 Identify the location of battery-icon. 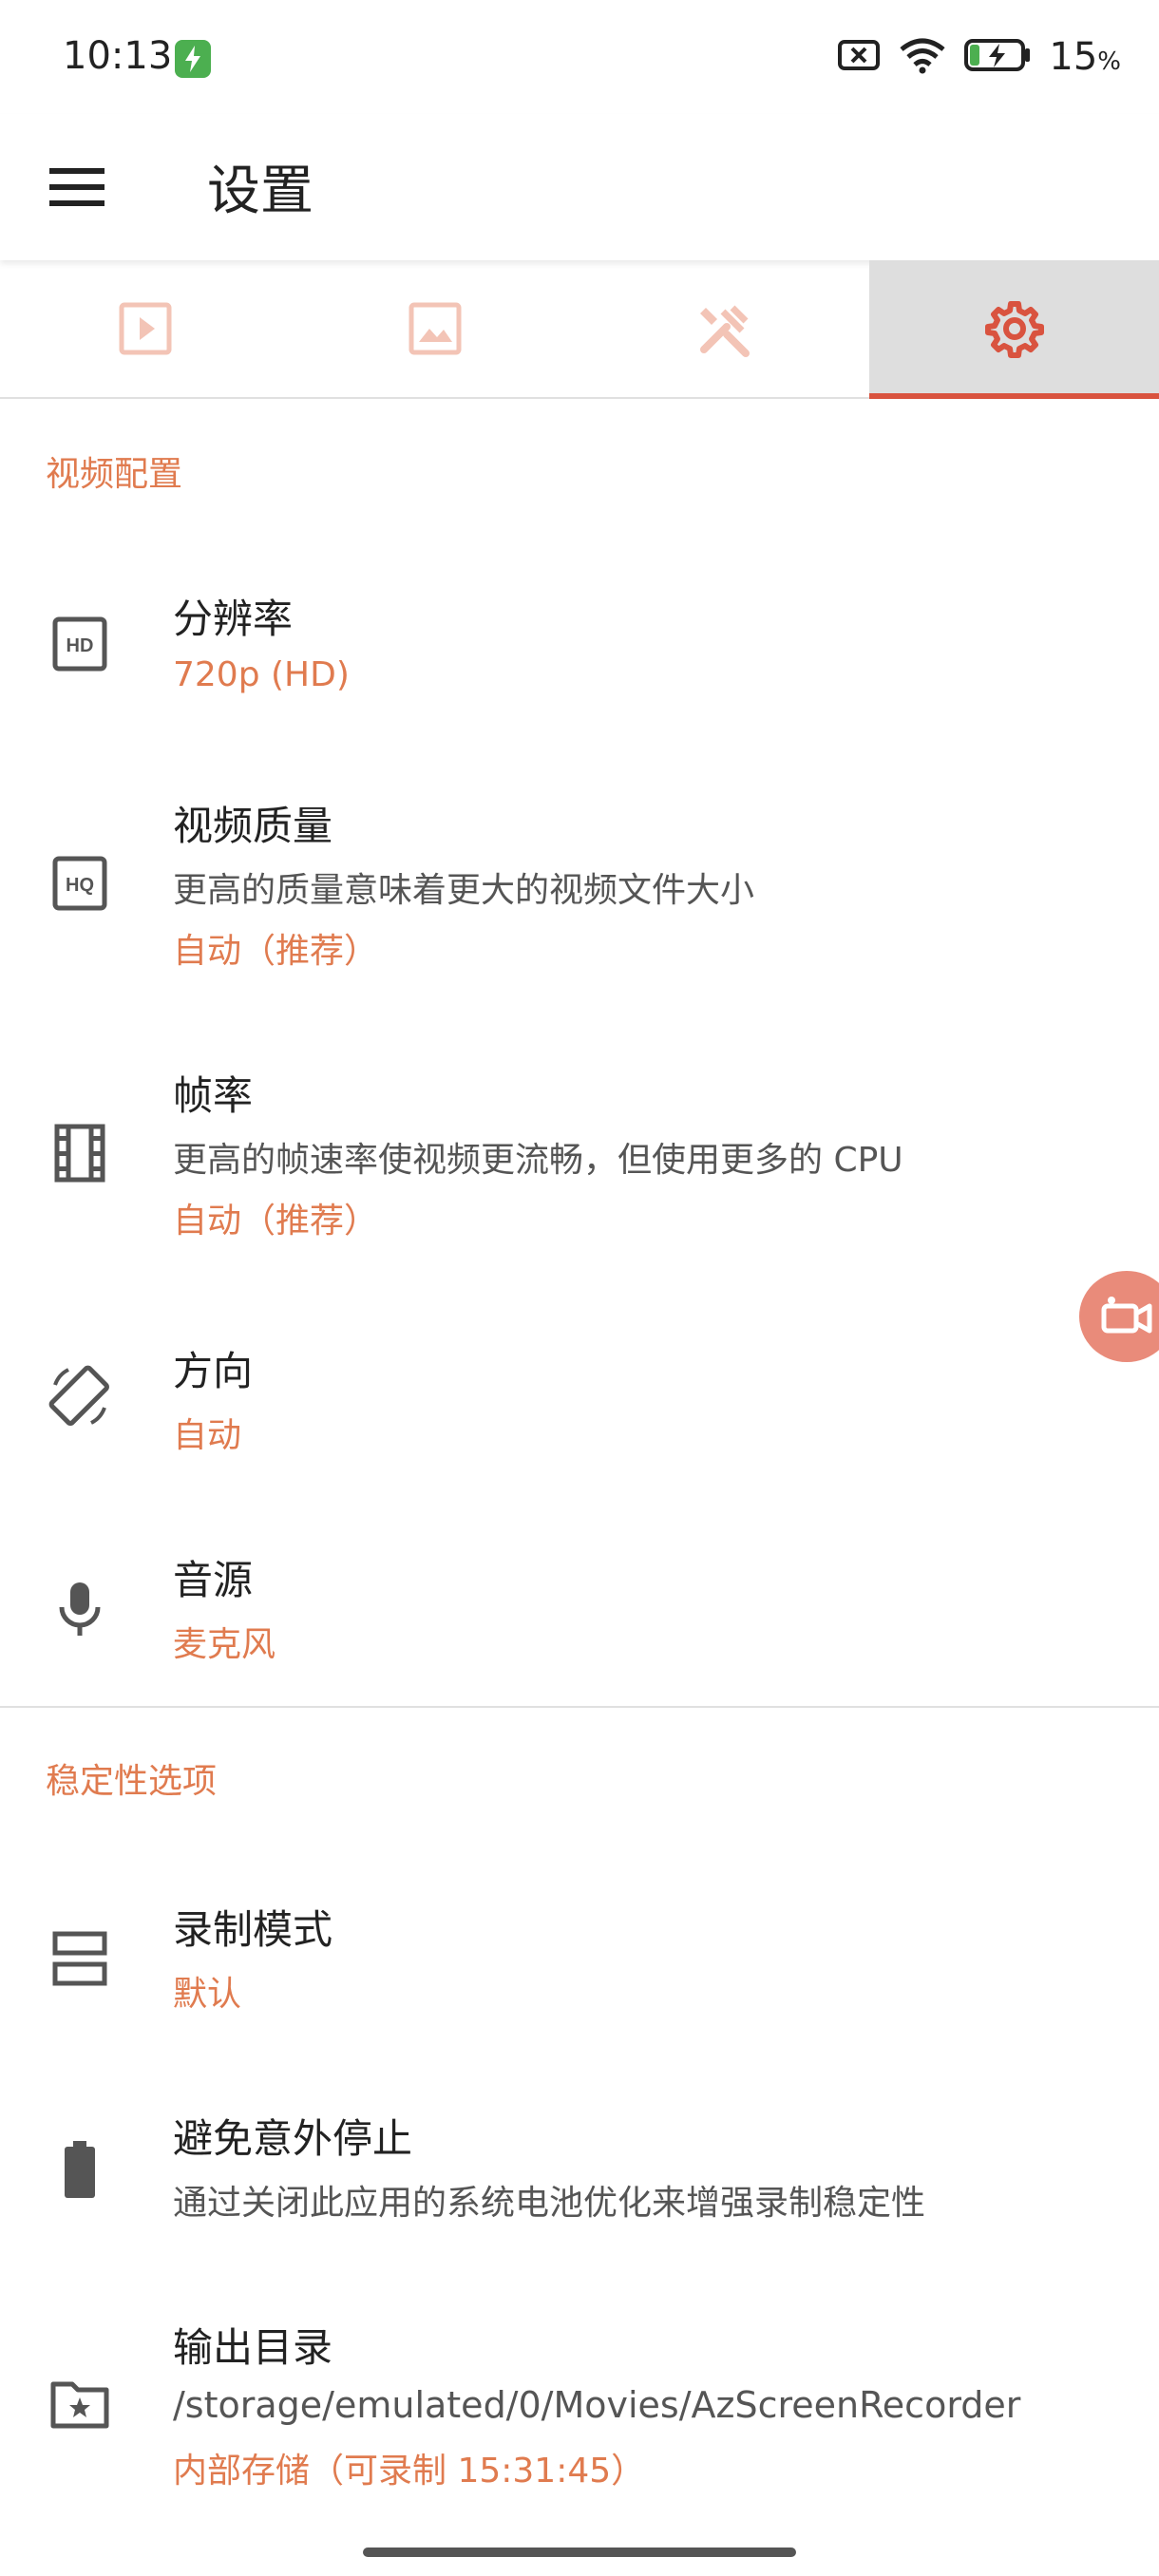
(80, 2169).